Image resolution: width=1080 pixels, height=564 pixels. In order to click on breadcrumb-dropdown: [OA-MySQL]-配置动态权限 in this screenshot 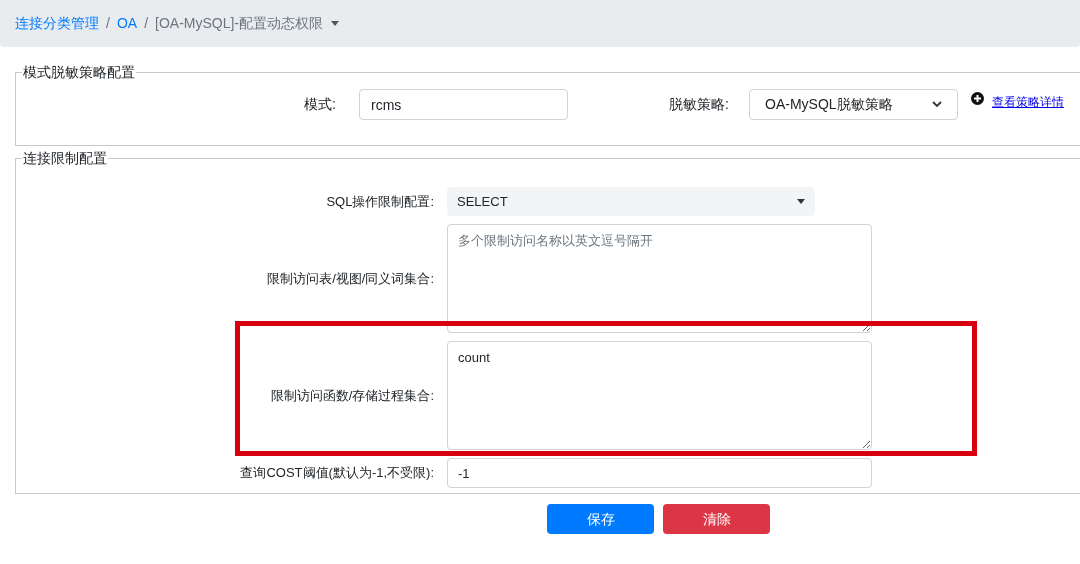, I will do `click(247, 23)`.